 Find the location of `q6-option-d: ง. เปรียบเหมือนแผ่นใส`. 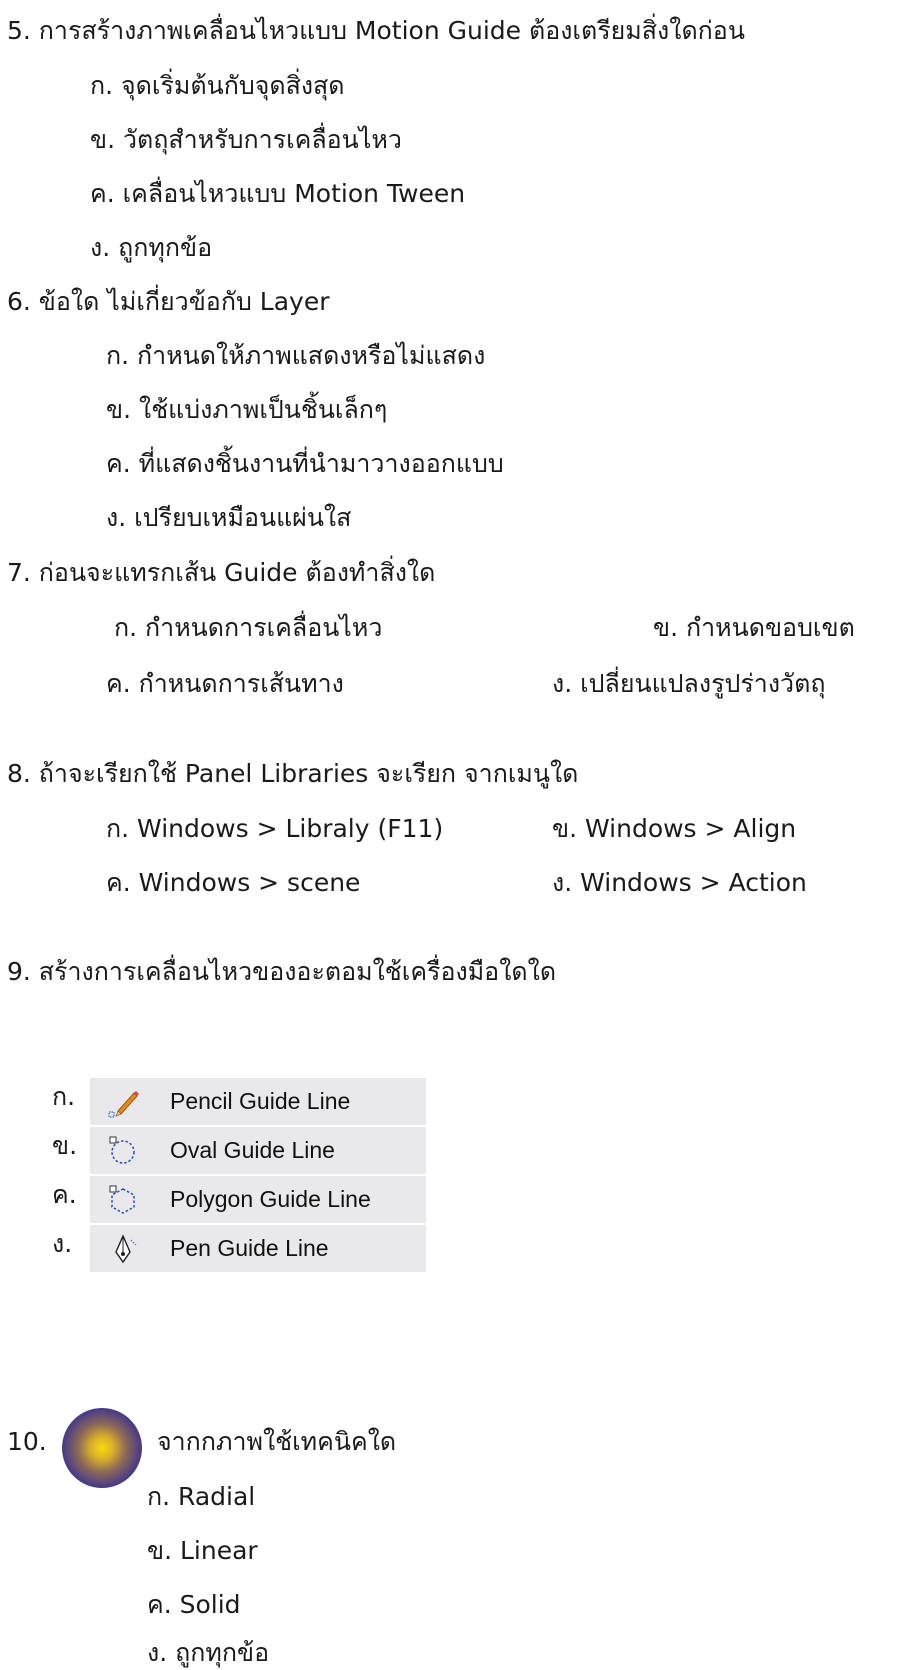

q6-option-d: ง. เปรียบเหมือนแผ่นใส is located at coordinates (229, 517).